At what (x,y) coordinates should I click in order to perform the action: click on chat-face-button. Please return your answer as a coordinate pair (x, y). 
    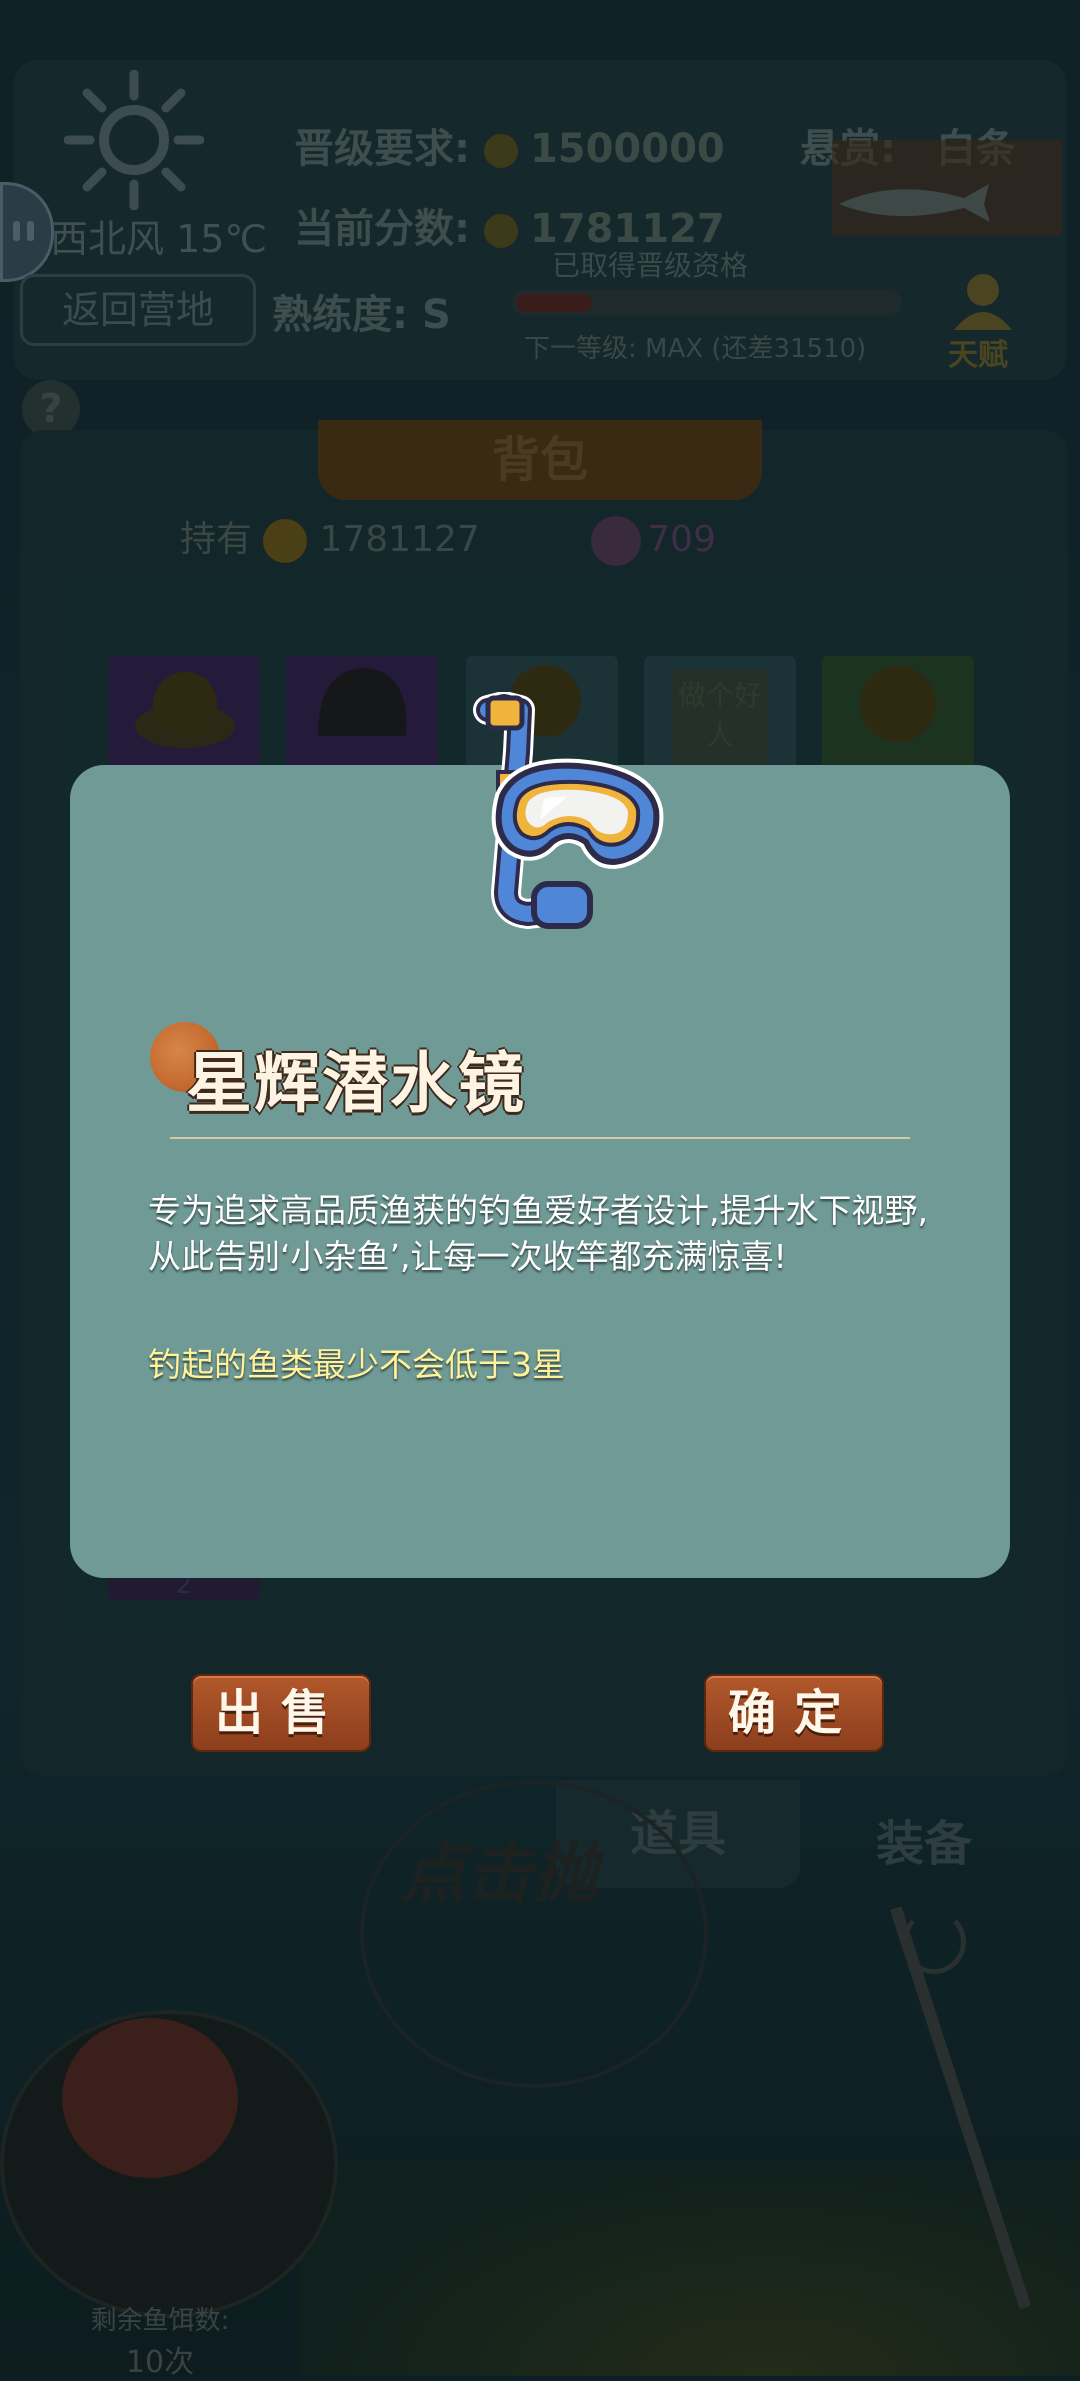
    Looking at the image, I should click on (27, 232).